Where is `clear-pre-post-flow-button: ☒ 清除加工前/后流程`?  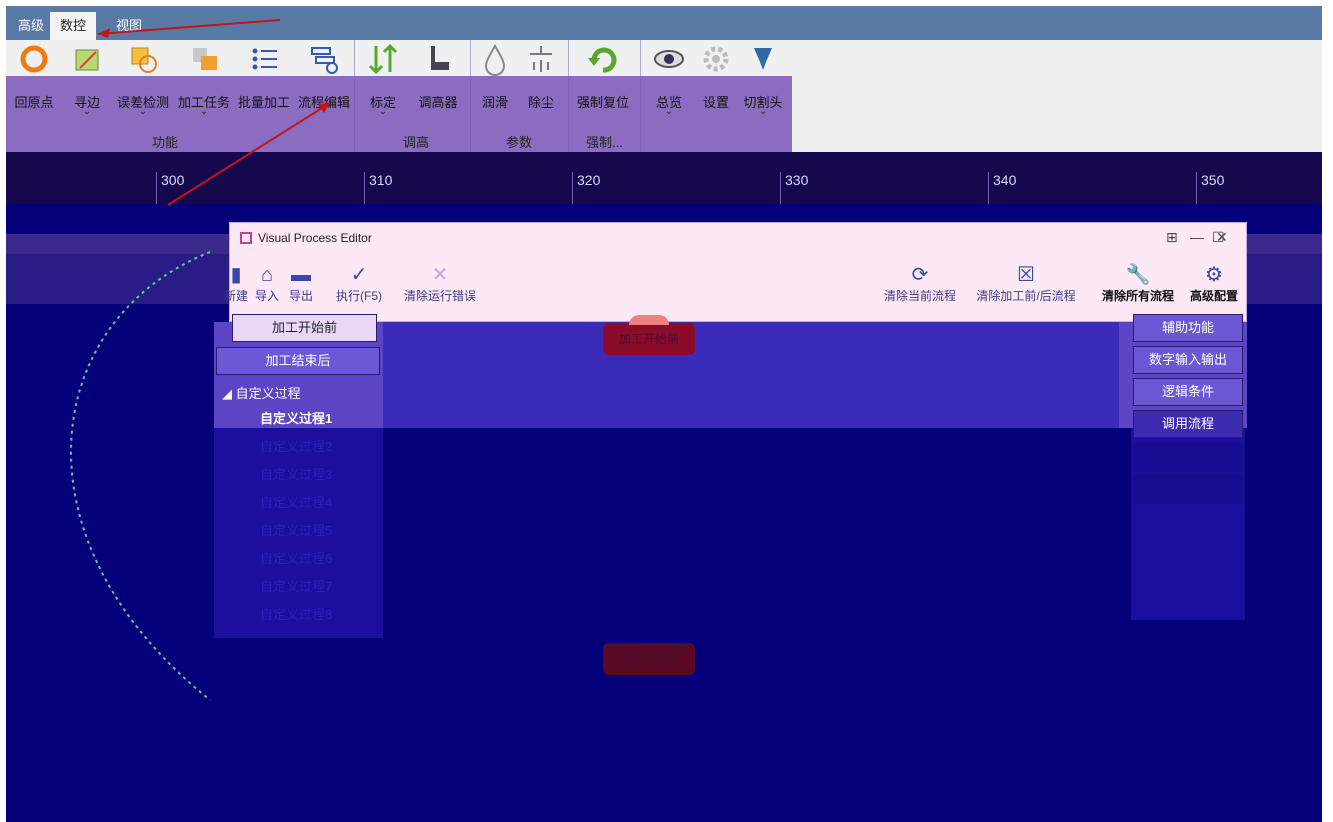
clear-pre-post-flow-button: ☒ 清除加工前/后流程 is located at coordinates (1026, 283).